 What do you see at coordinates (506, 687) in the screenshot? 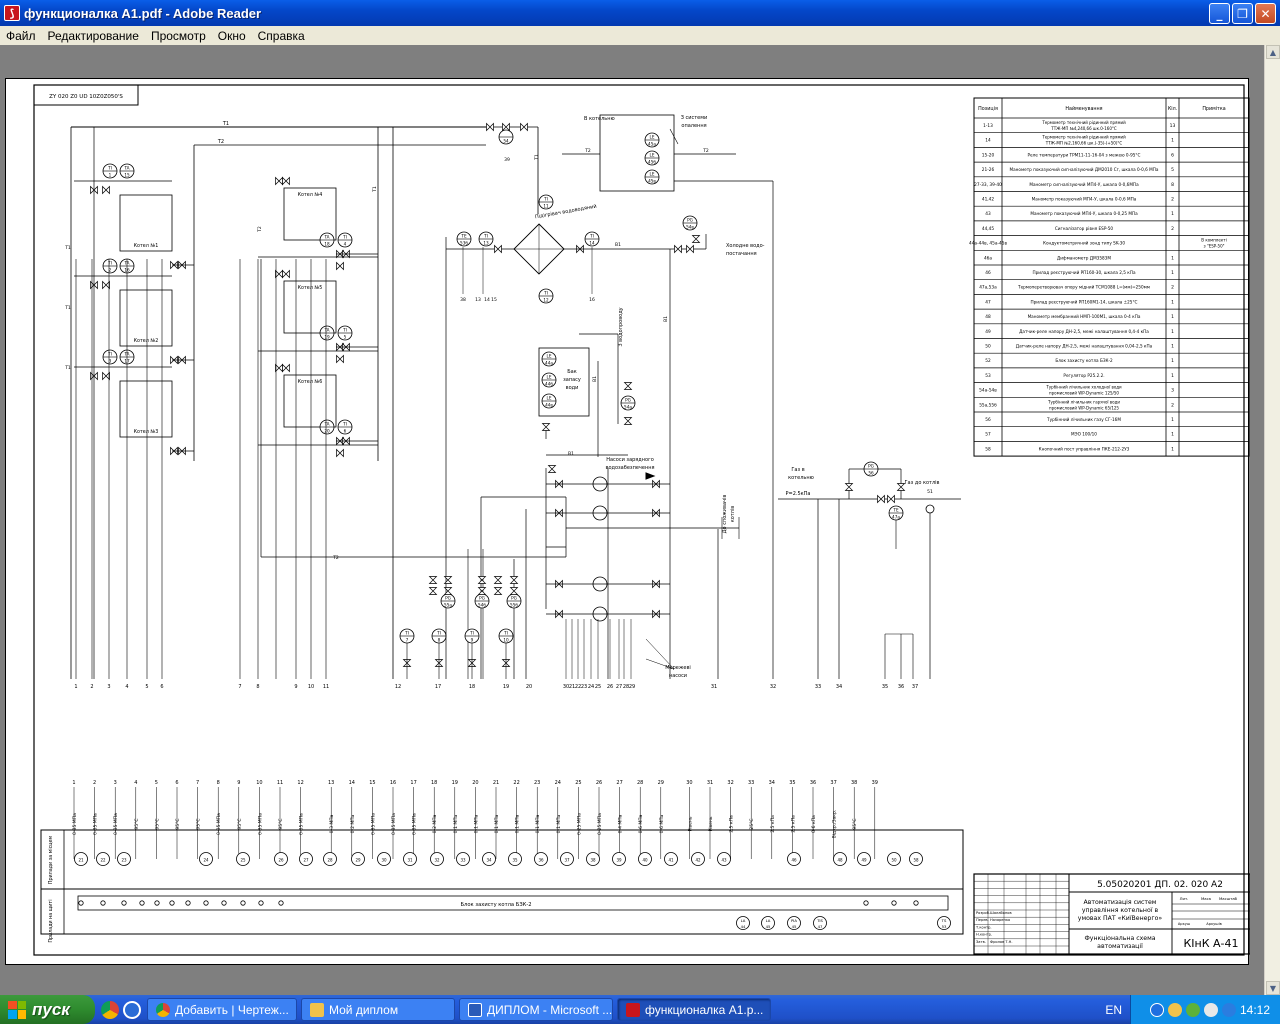
I see `line-number: 19` at bounding box center [506, 687].